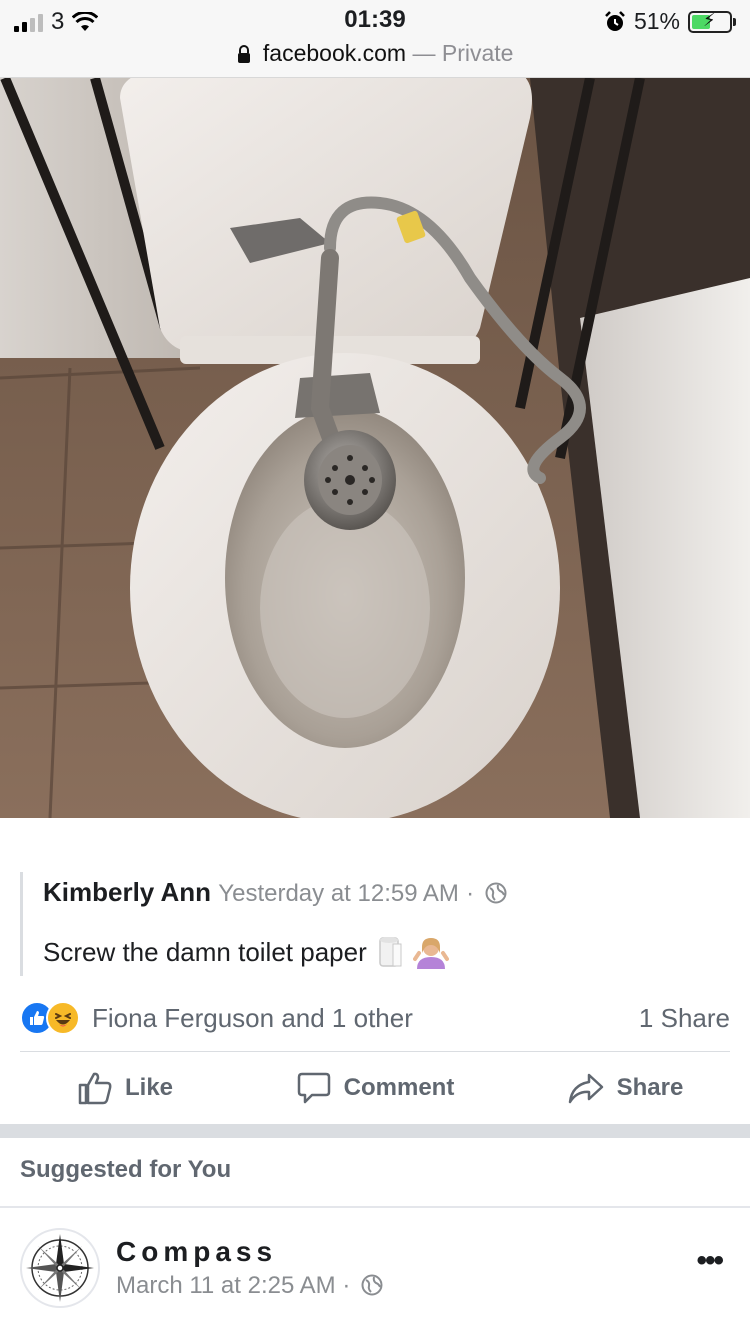 The image size is (750, 1334). I want to click on battery-percent: 51%, so click(656, 21).